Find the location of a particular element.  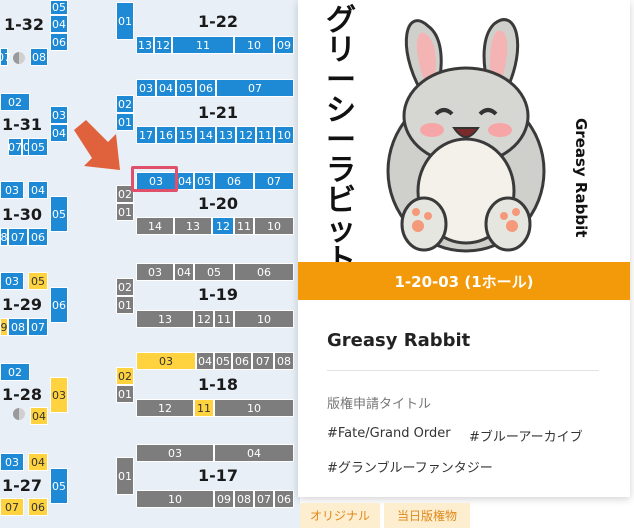

space-cell-1-21-14: 14 is located at coordinates (206, 135).